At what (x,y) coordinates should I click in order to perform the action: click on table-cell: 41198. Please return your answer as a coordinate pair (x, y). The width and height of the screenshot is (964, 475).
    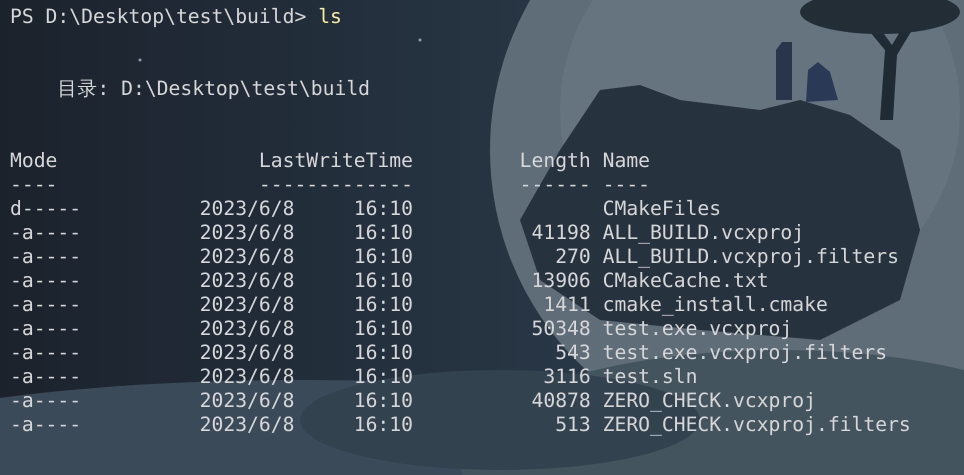
    Looking at the image, I should click on (561, 233).